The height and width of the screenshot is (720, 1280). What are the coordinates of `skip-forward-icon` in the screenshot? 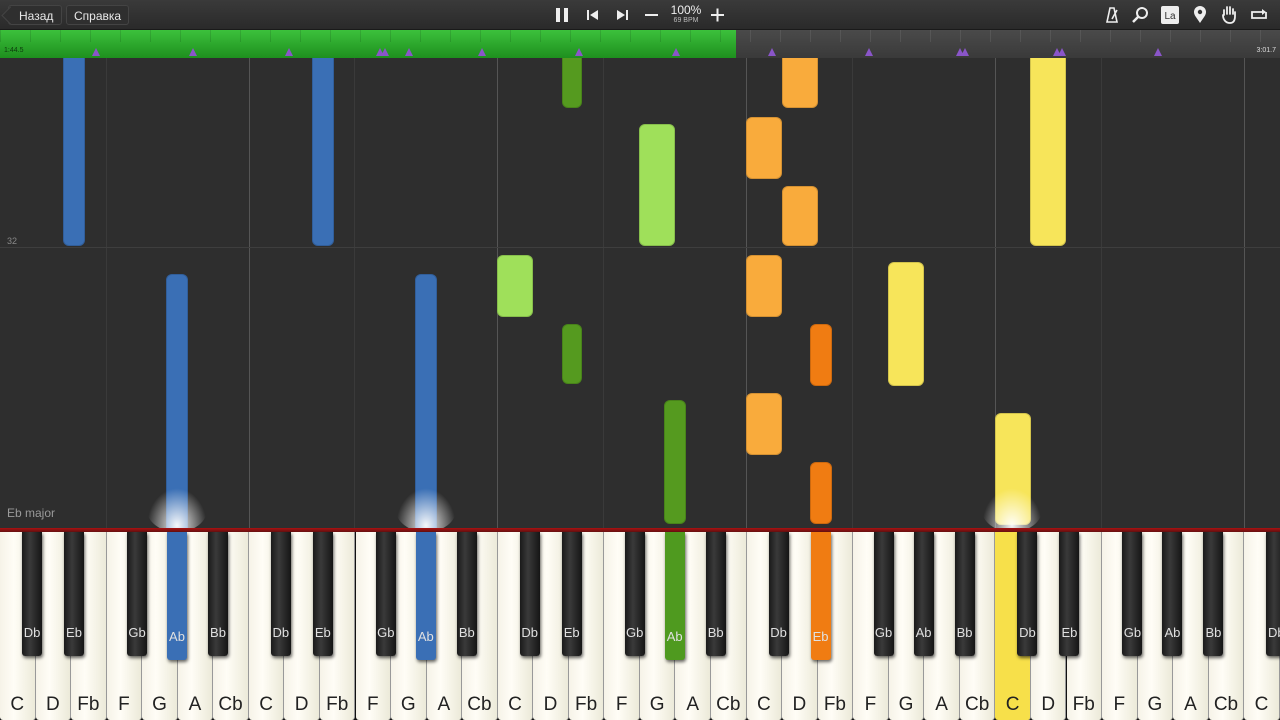 It's located at (622, 15).